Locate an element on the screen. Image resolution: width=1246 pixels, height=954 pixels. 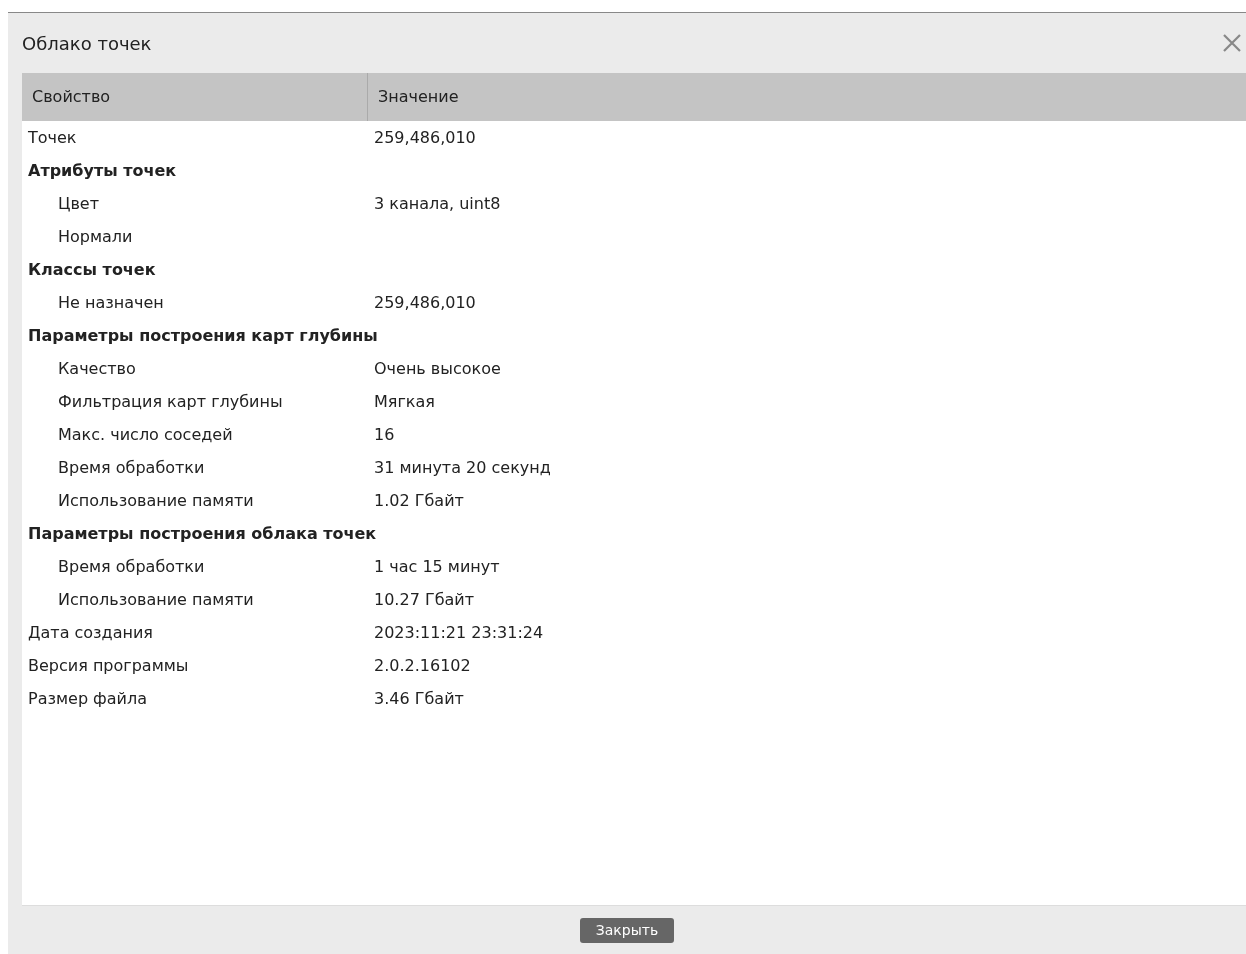
column-header: Значение is located at coordinates (418, 97).